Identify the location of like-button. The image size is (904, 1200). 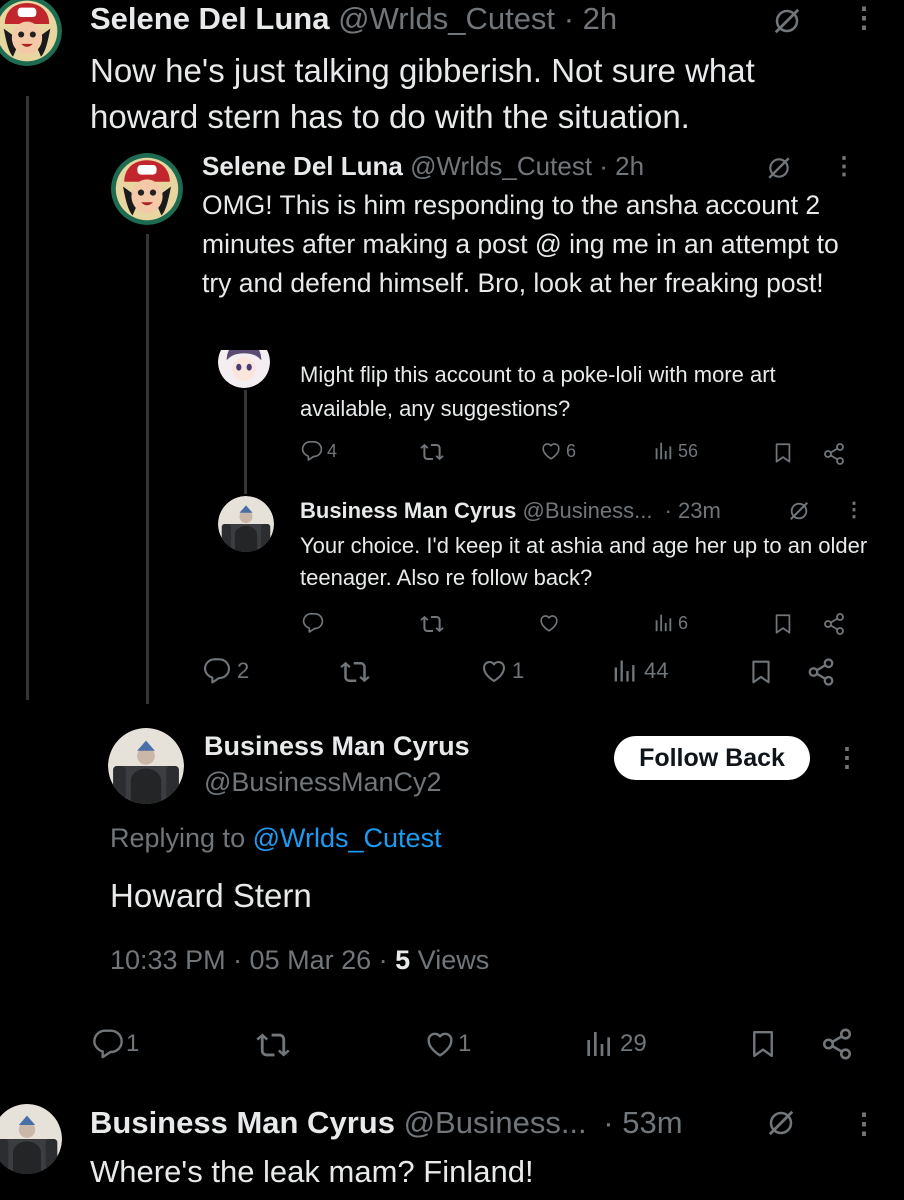
(549, 623).